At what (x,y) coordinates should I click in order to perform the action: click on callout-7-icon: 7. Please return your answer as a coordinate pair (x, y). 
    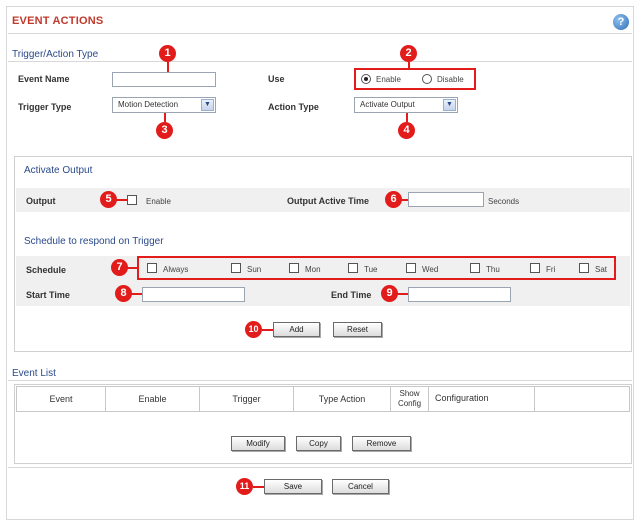
    Looking at the image, I should click on (119, 267).